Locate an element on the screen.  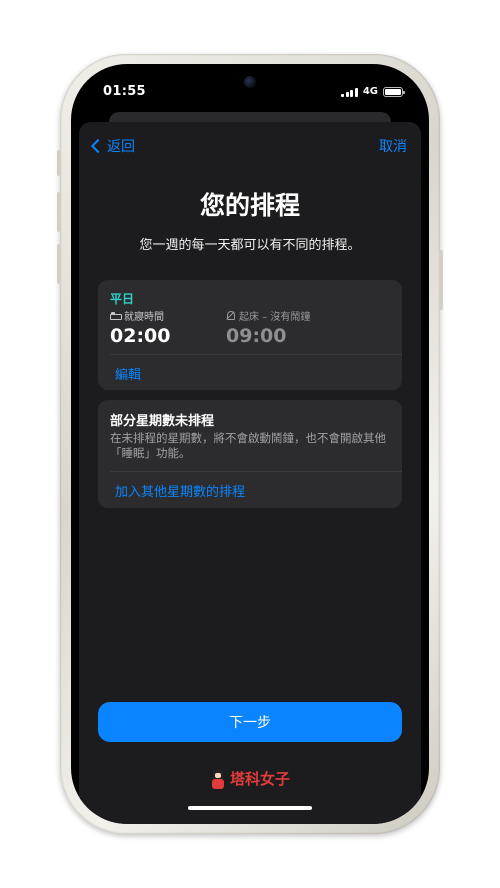
page-subtitle: 您一週的每一天都可以有不同的排程。 is located at coordinates (250, 245).